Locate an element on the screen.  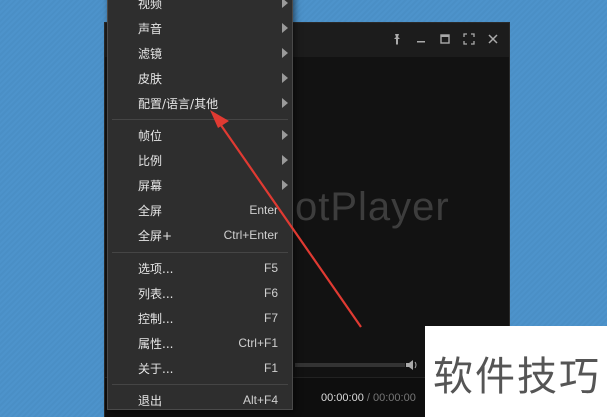
menu-item-aspect-ratio: 比例 is located at coordinates (200, 160).